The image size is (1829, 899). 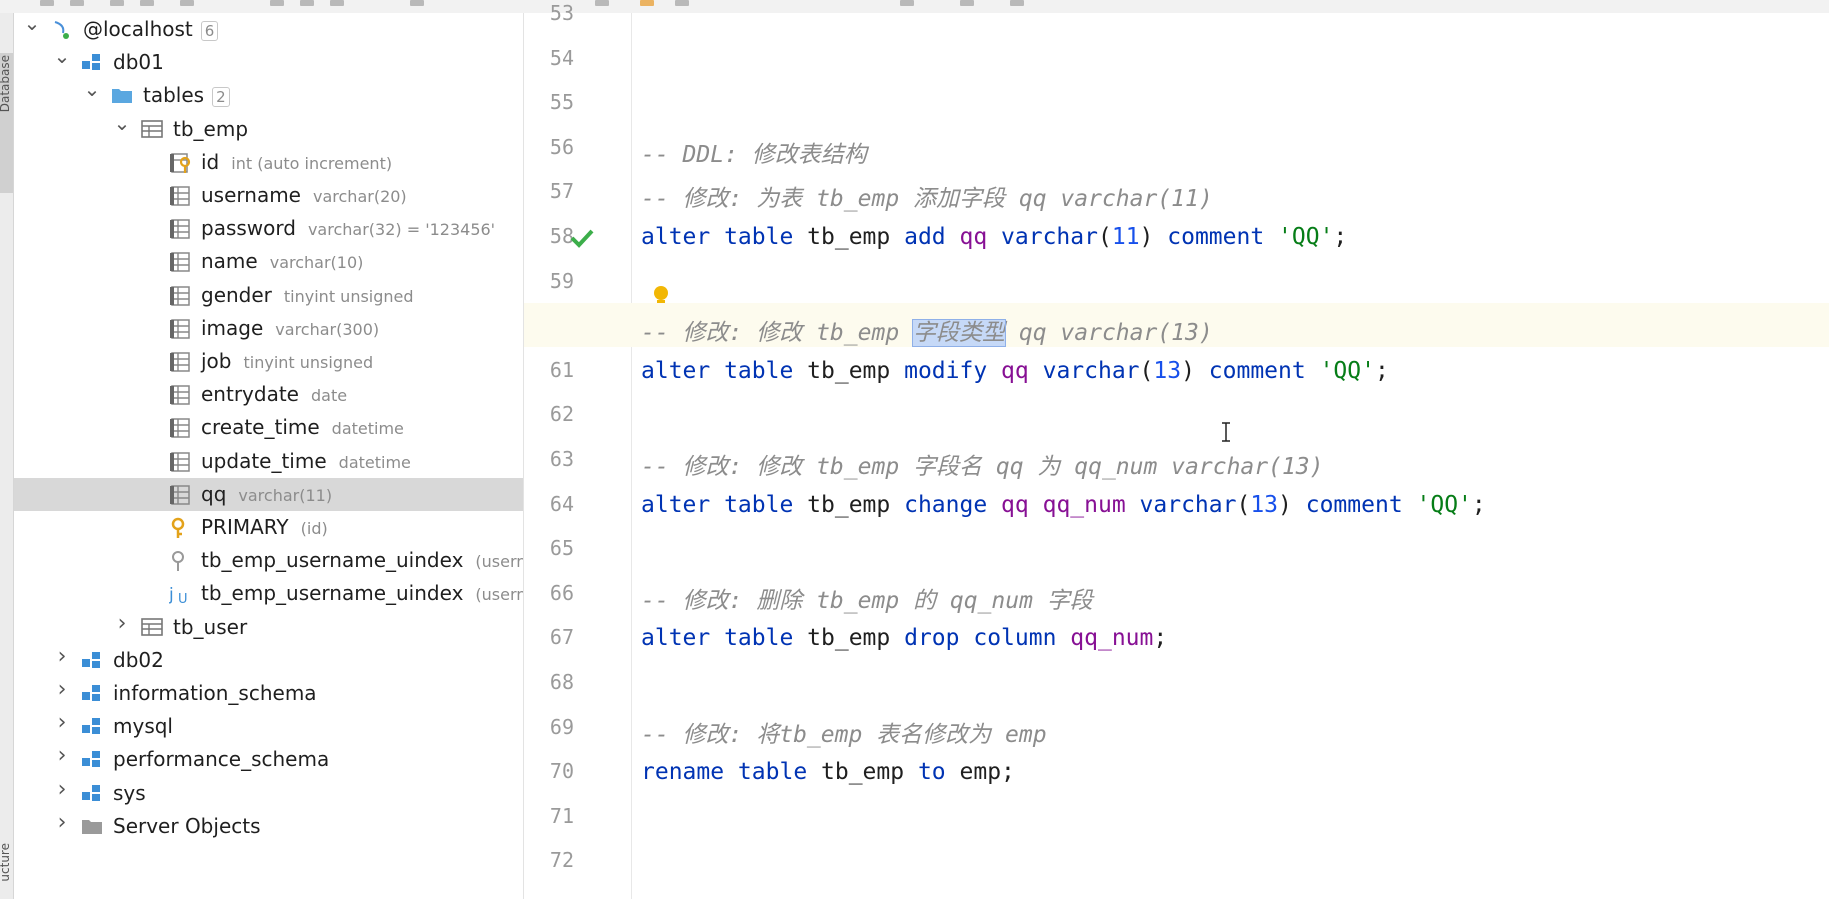 I want to click on code-text: -- DDL: 修改表结构, so click(x=754, y=152).